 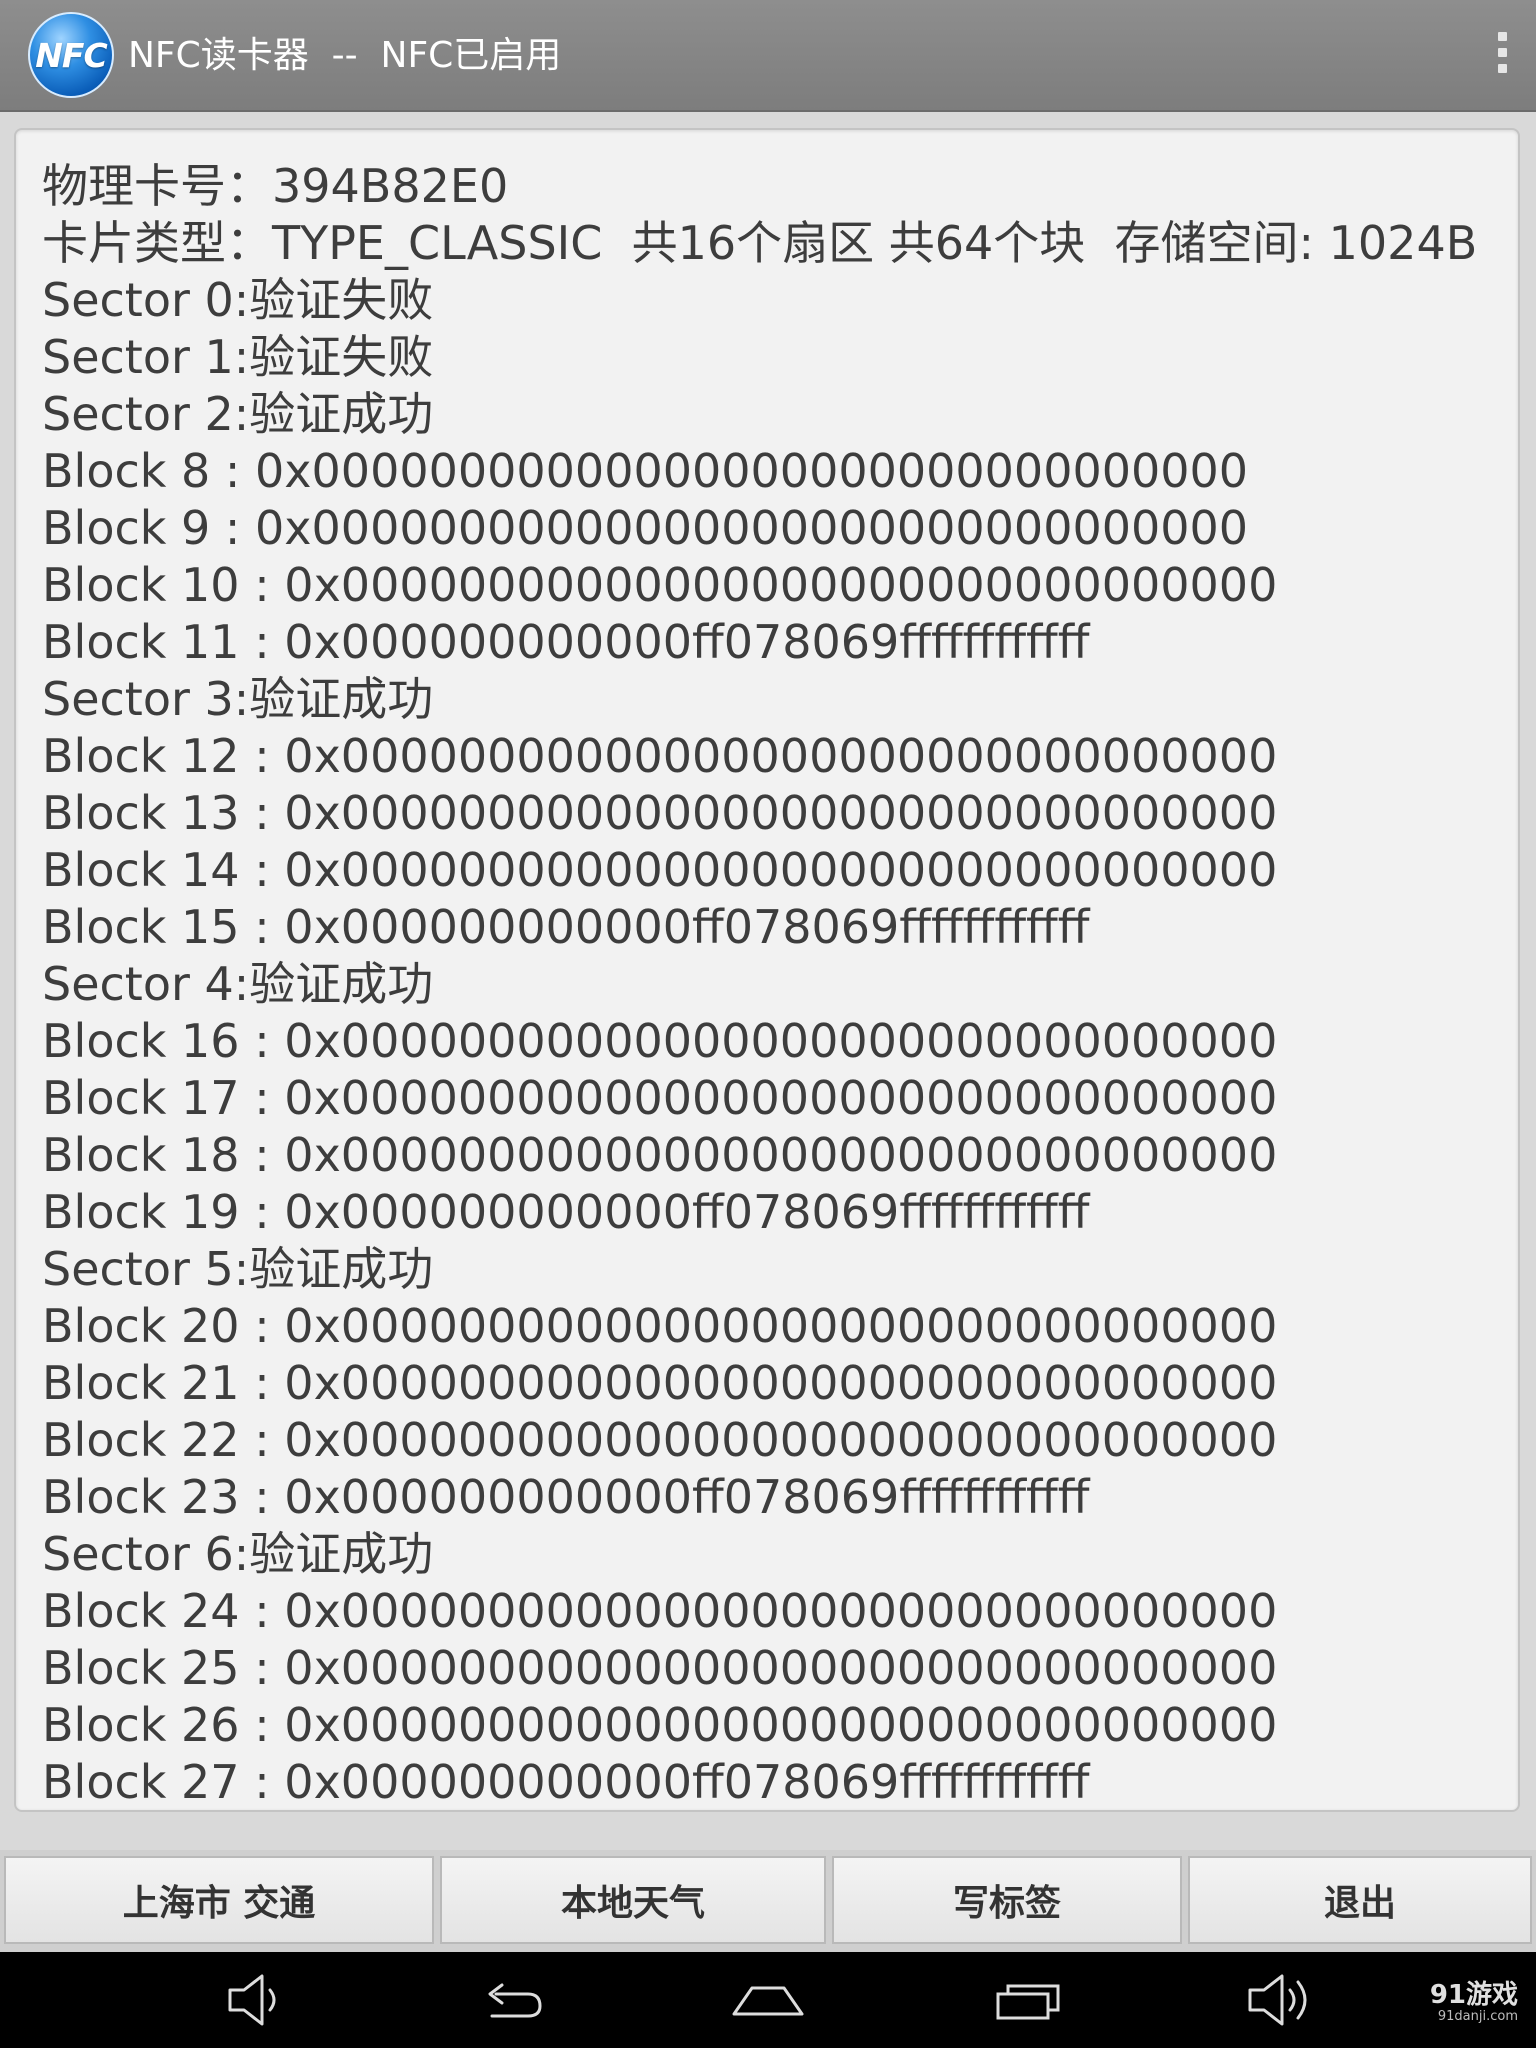 What do you see at coordinates (238, 1269) in the screenshot?
I see `dump-line: Sector 5:验证成功` at bounding box center [238, 1269].